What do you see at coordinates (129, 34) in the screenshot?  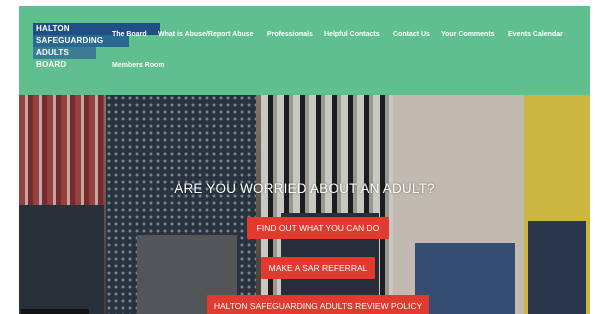 I see `nav-the-board: The Board` at bounding box center [129, 34].